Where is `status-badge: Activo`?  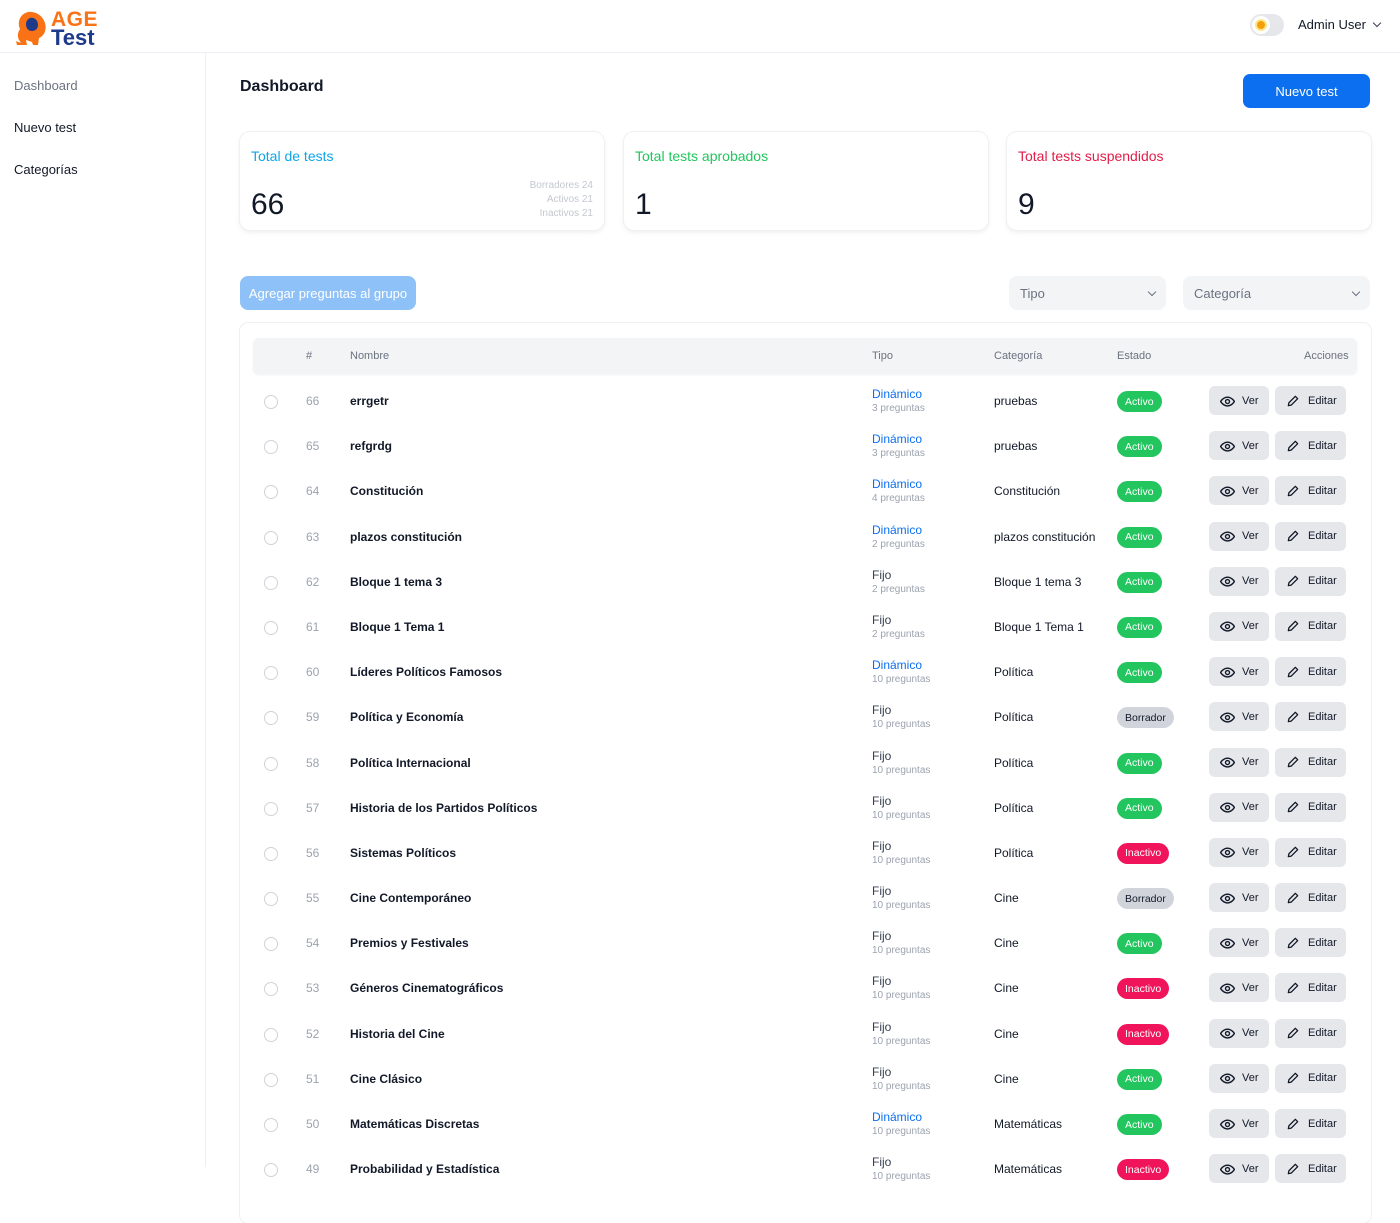
status-badge: Activo is located at coordinates (1139, 673).